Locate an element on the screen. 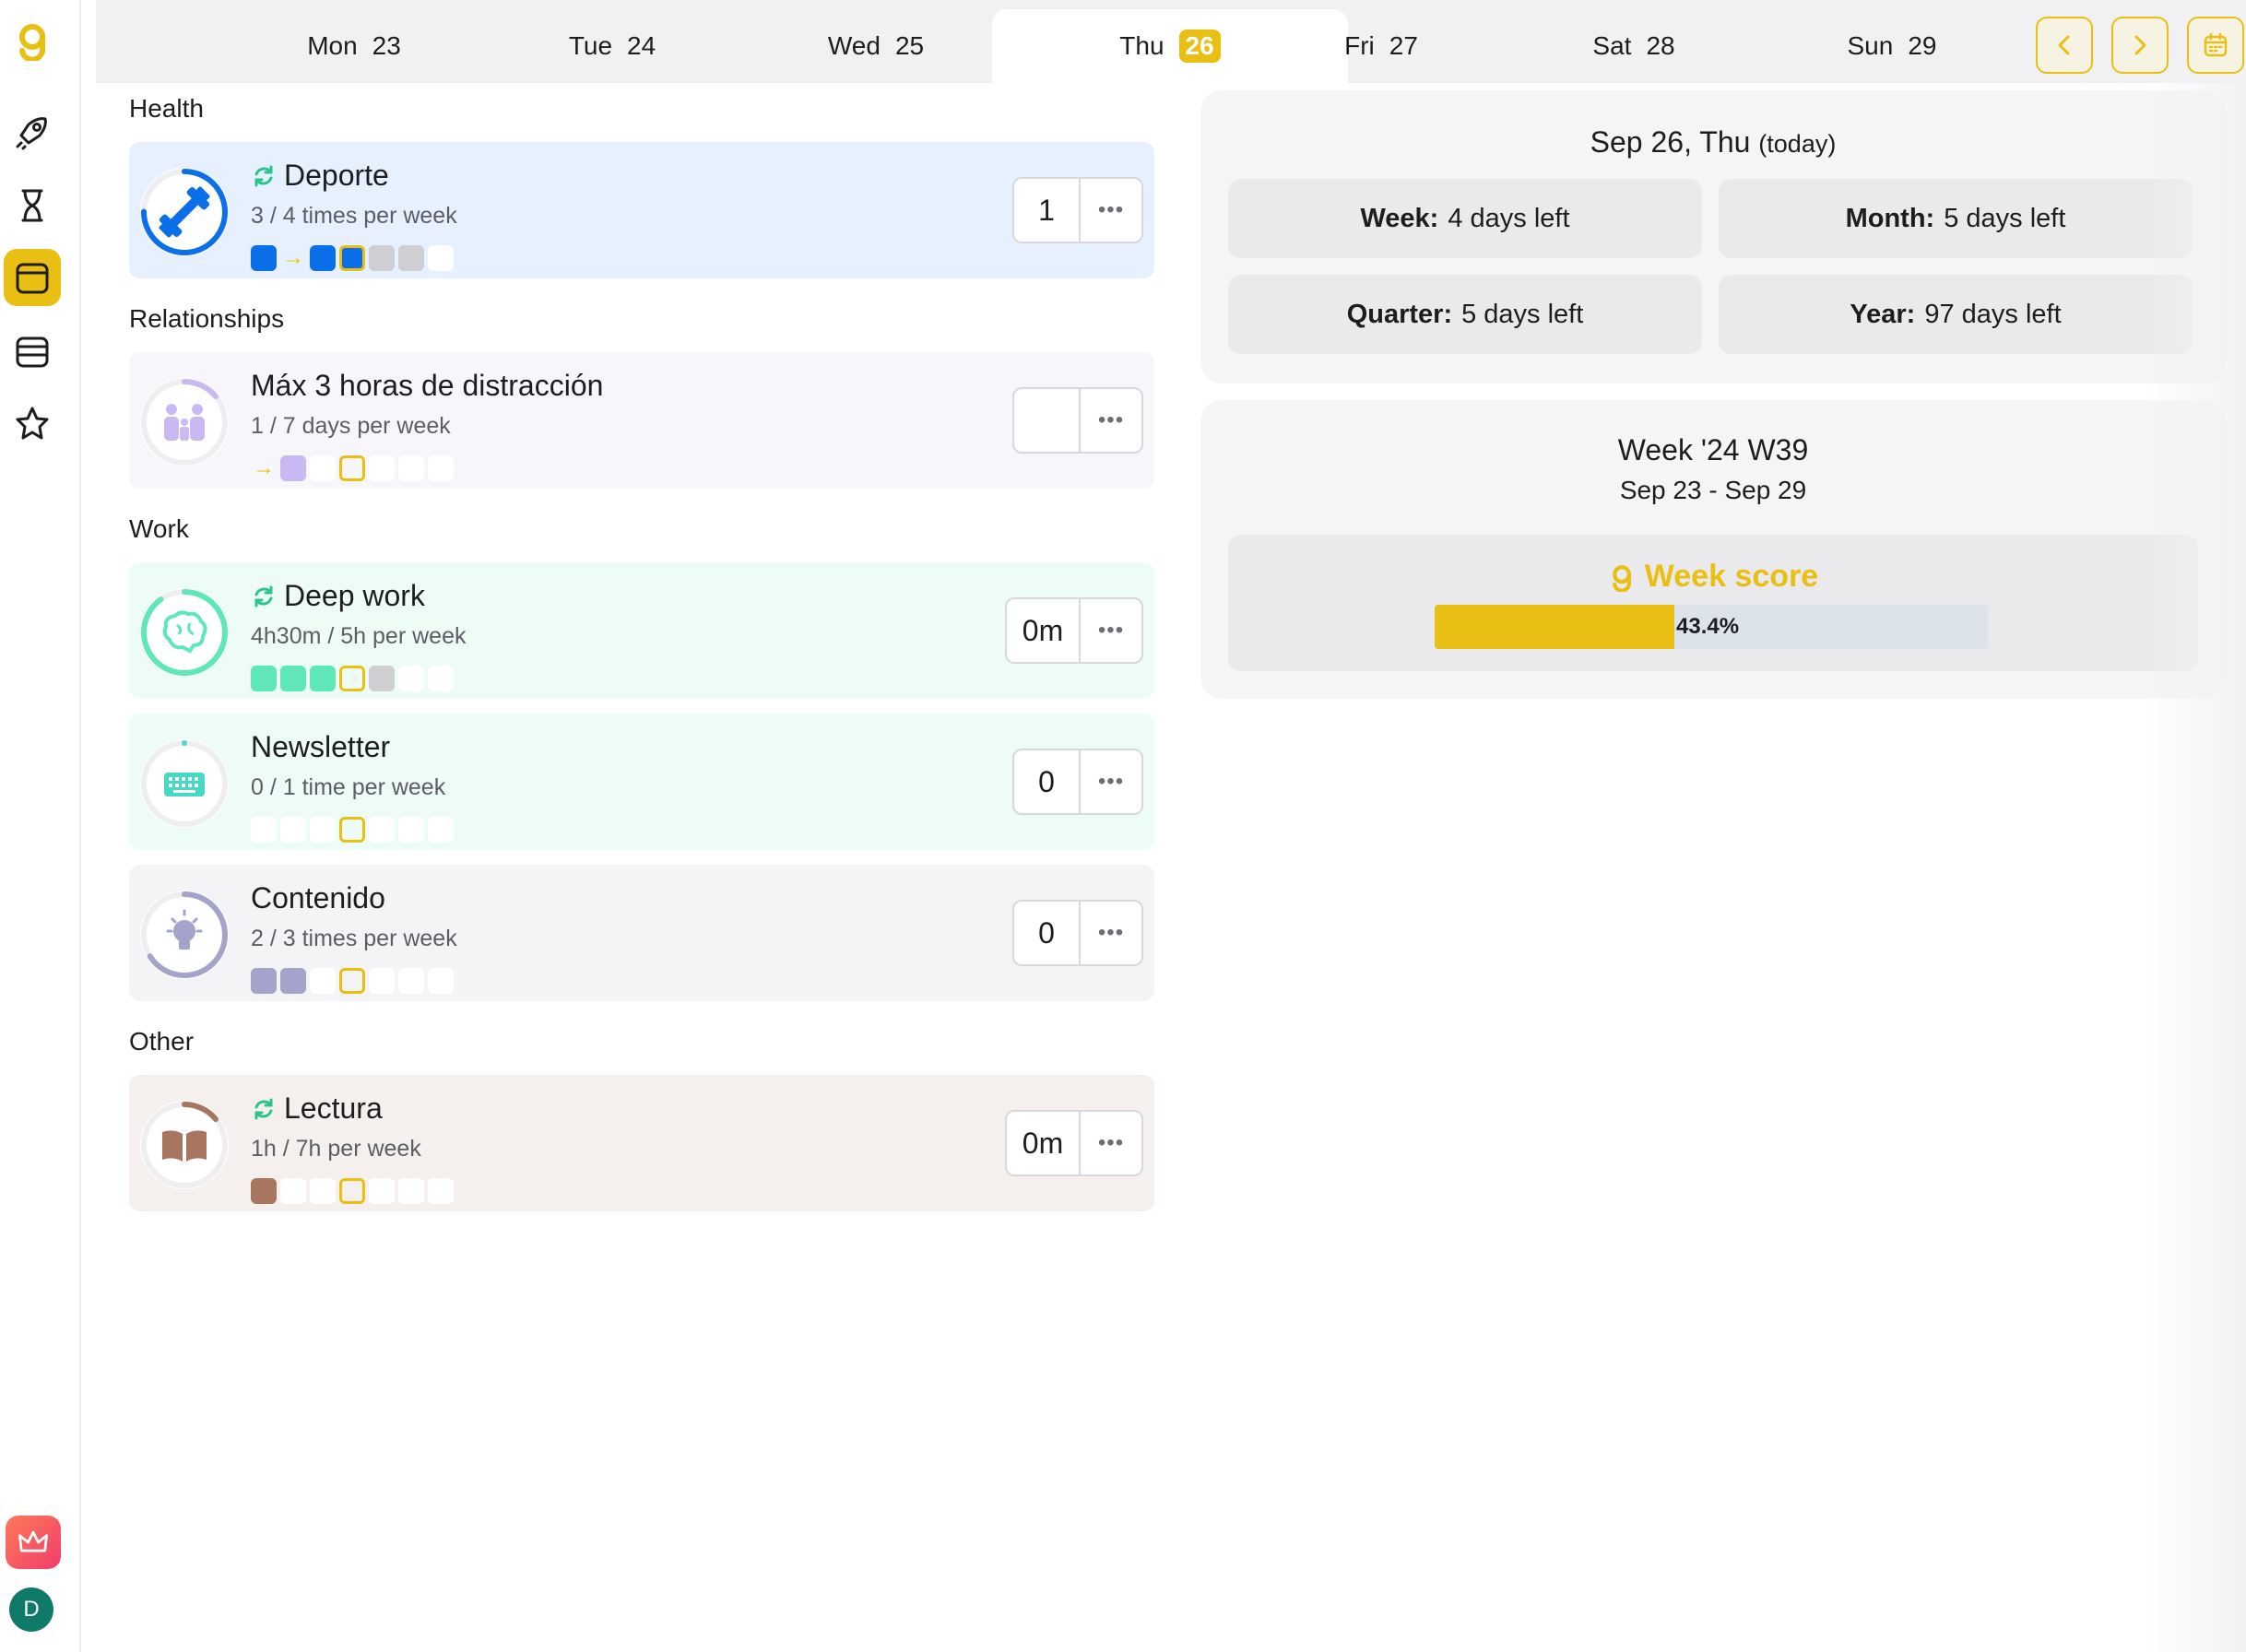 The width and height of the screenshot is (2246, 1652). day-name: Fri is located at coordinates (1360, 45).